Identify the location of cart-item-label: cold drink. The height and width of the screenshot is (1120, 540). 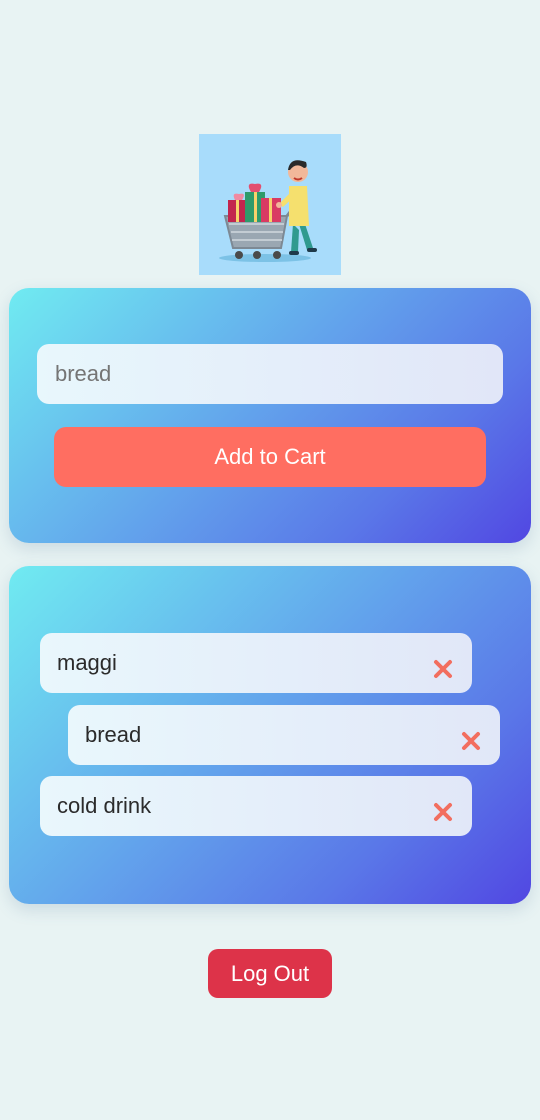
(104, 805).